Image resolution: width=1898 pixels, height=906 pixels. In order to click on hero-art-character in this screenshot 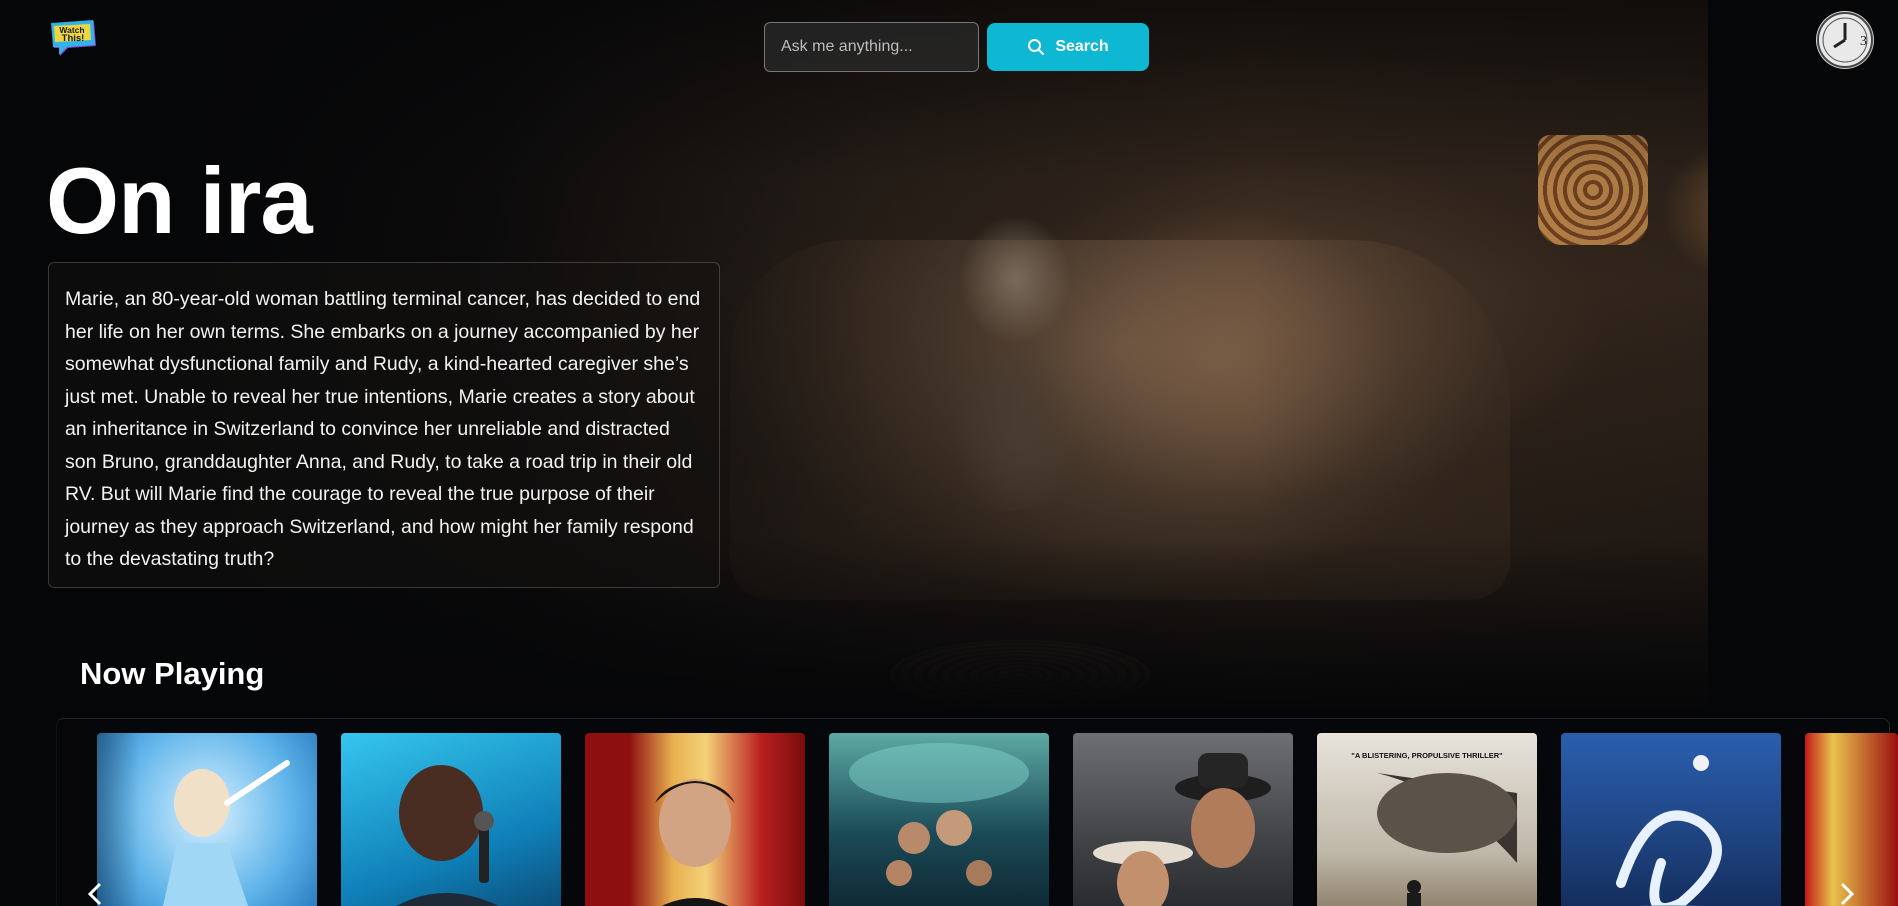, I will do `click(1015, 345)`.